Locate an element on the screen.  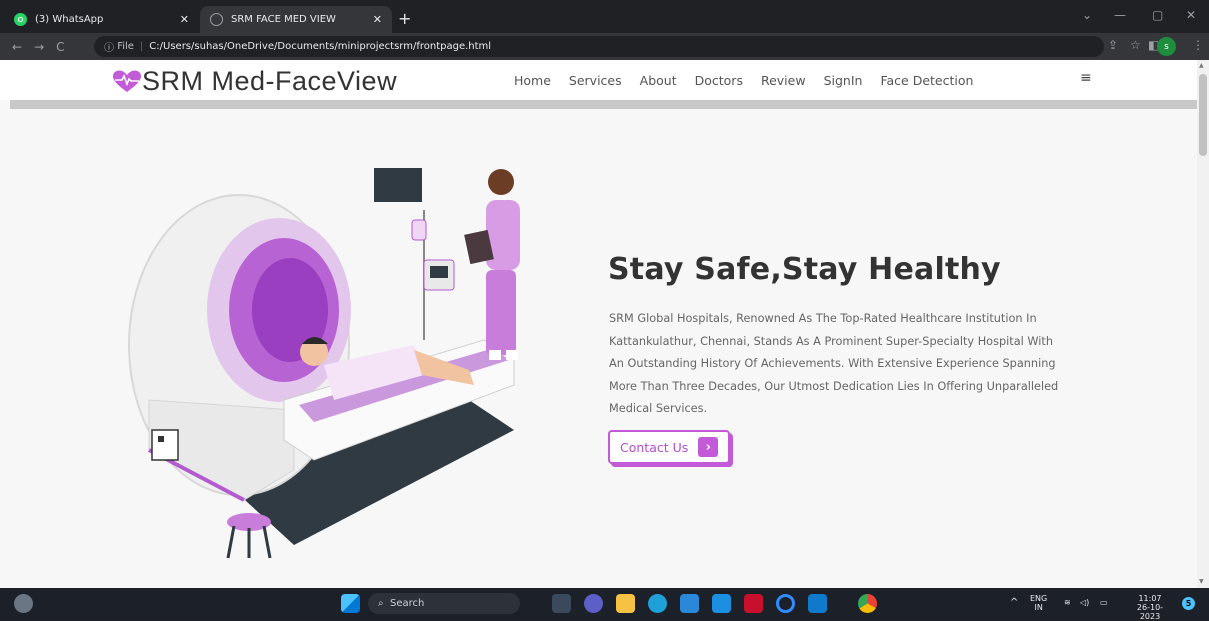
windows-start-icon is located at coordinates (350, 603).